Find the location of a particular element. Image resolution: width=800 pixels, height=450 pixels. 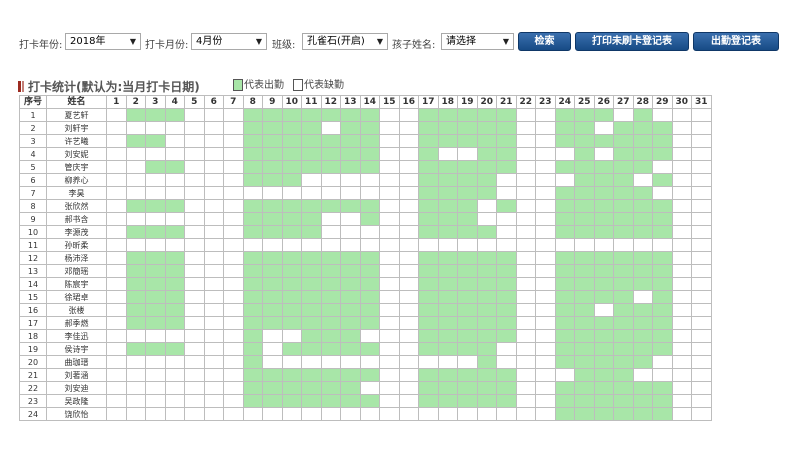

header-day: 6 is located at coordinates (213, 102).